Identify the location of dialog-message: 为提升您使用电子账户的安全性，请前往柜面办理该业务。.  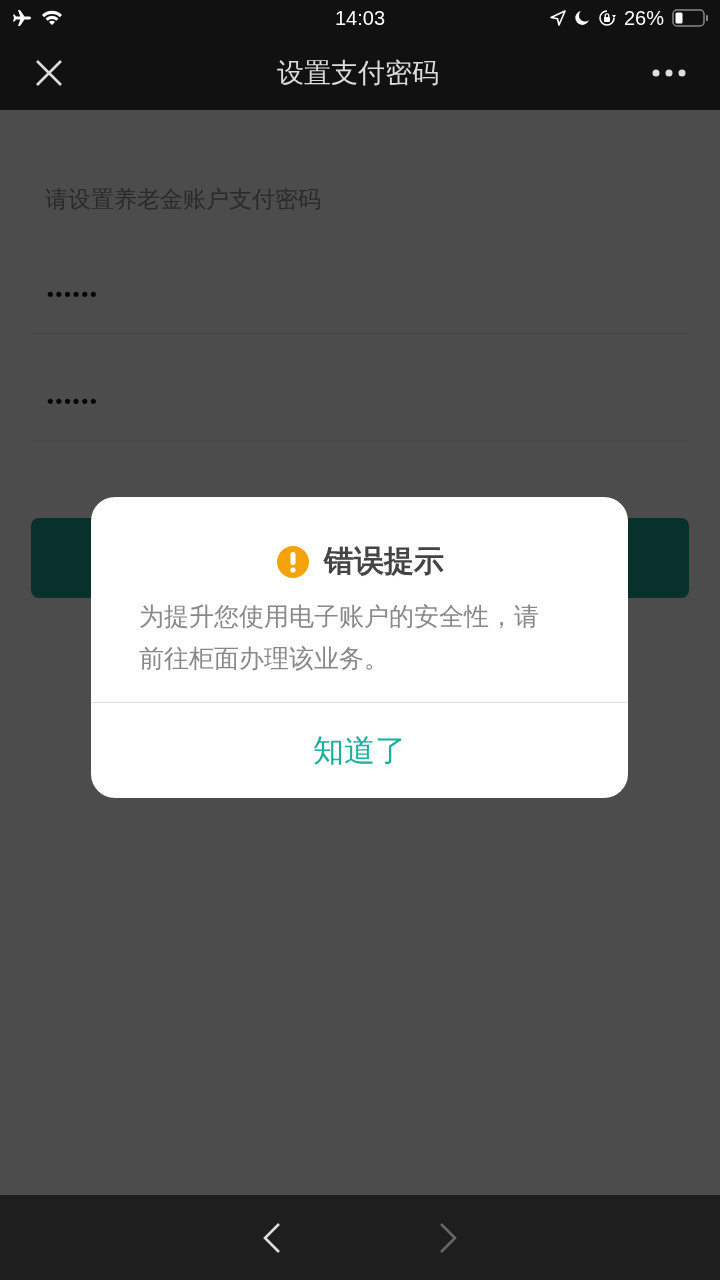
(339, 638).